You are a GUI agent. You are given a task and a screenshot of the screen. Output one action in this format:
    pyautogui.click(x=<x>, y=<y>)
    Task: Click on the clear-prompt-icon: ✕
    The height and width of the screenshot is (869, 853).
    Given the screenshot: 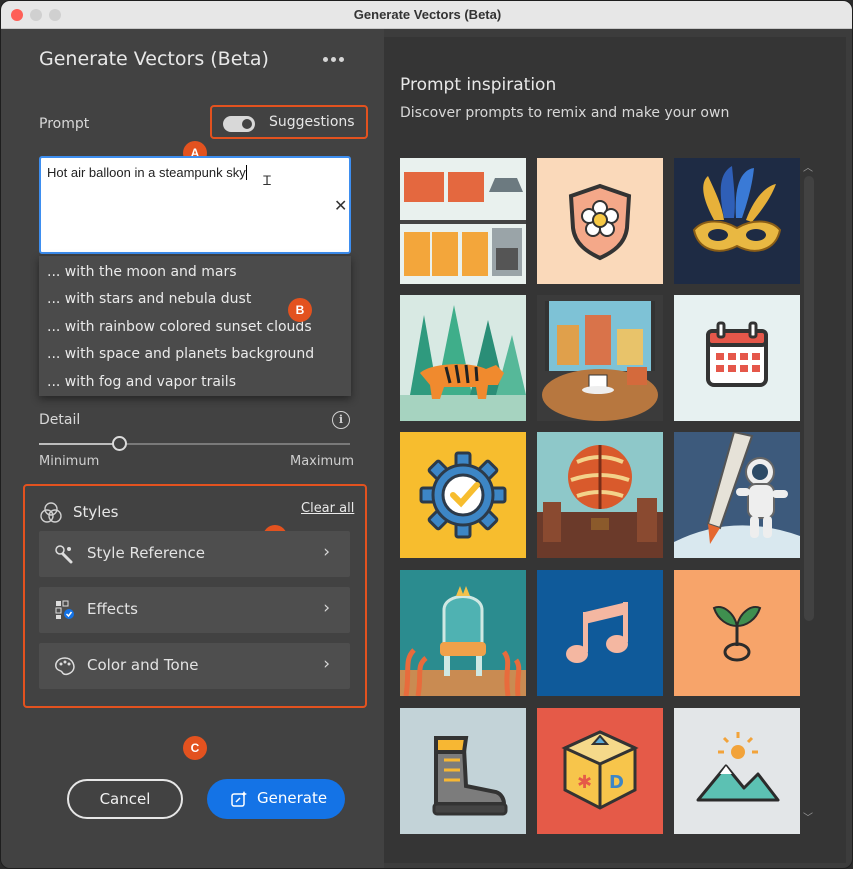 What is the action you would take?
    pyautogui.click(x=340, y=205)
    